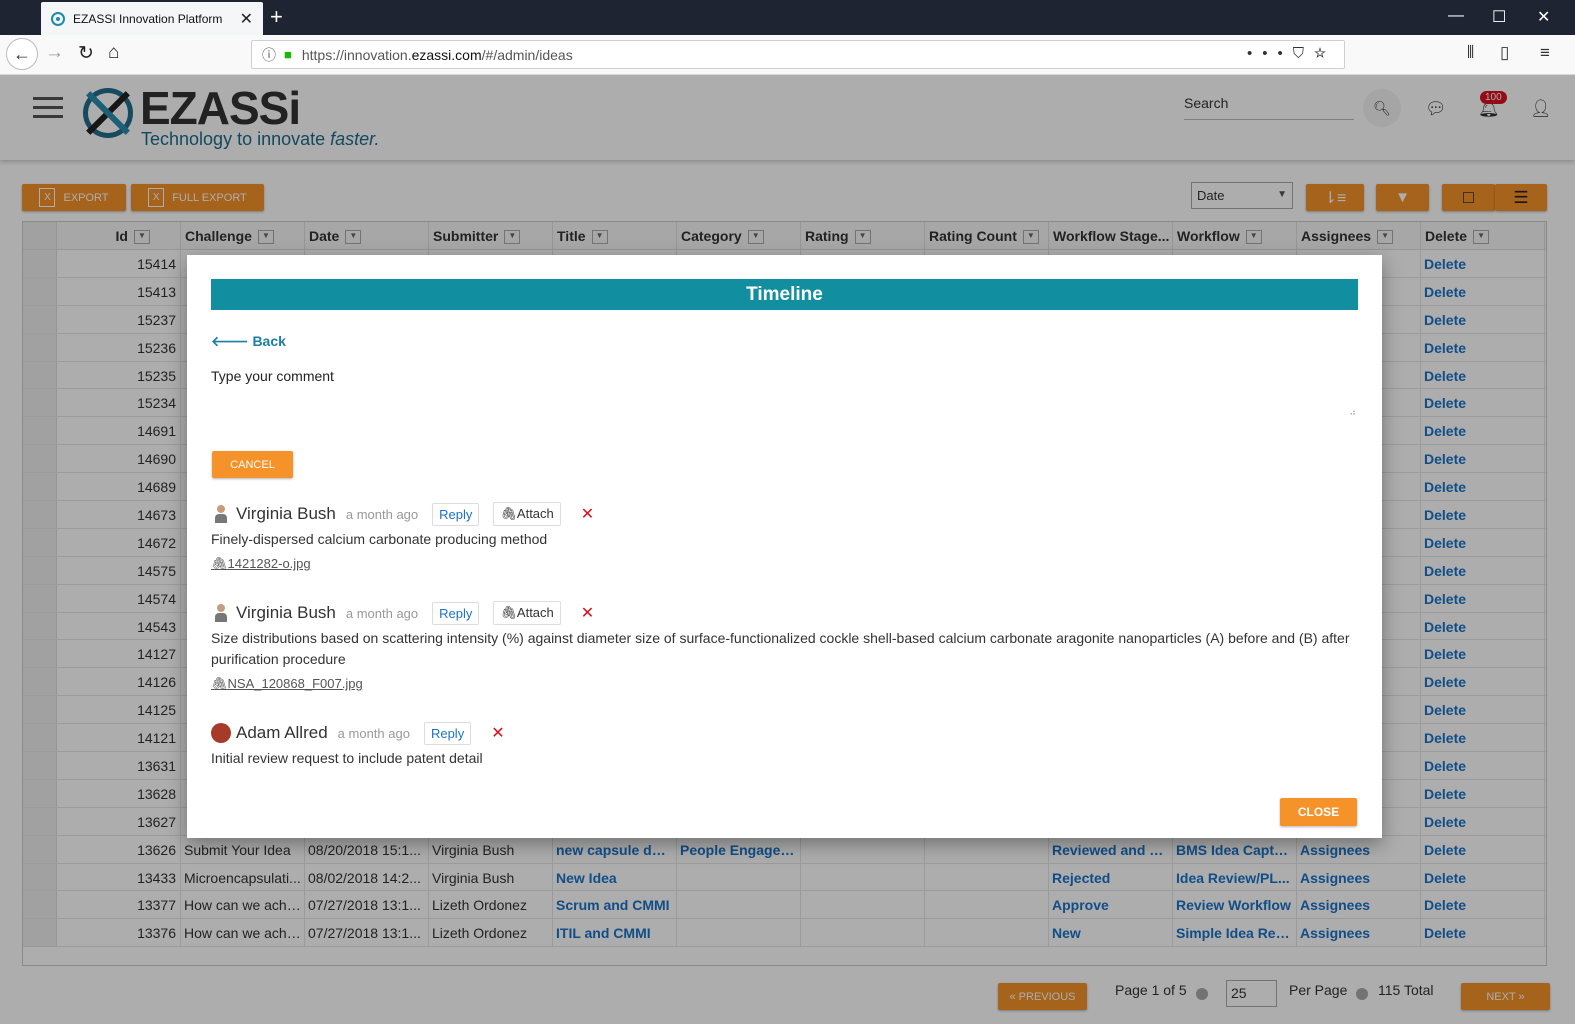 The width and height of the screenshot is (1575, 1024). Describe the element at coordinates (148, 18) in the screenshot. I see `tab-title: EZASSI Innovation Platform` at that location.